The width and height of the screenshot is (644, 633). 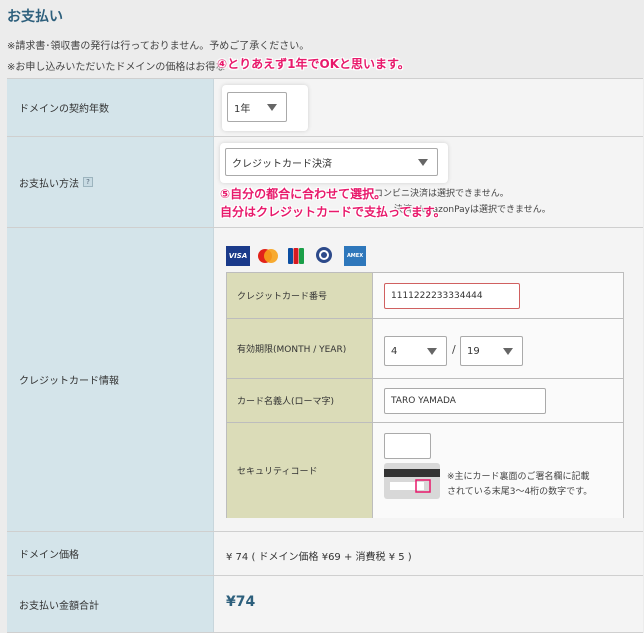 I want to click on expiry-year-select: 19, so click(x=491, y=351).